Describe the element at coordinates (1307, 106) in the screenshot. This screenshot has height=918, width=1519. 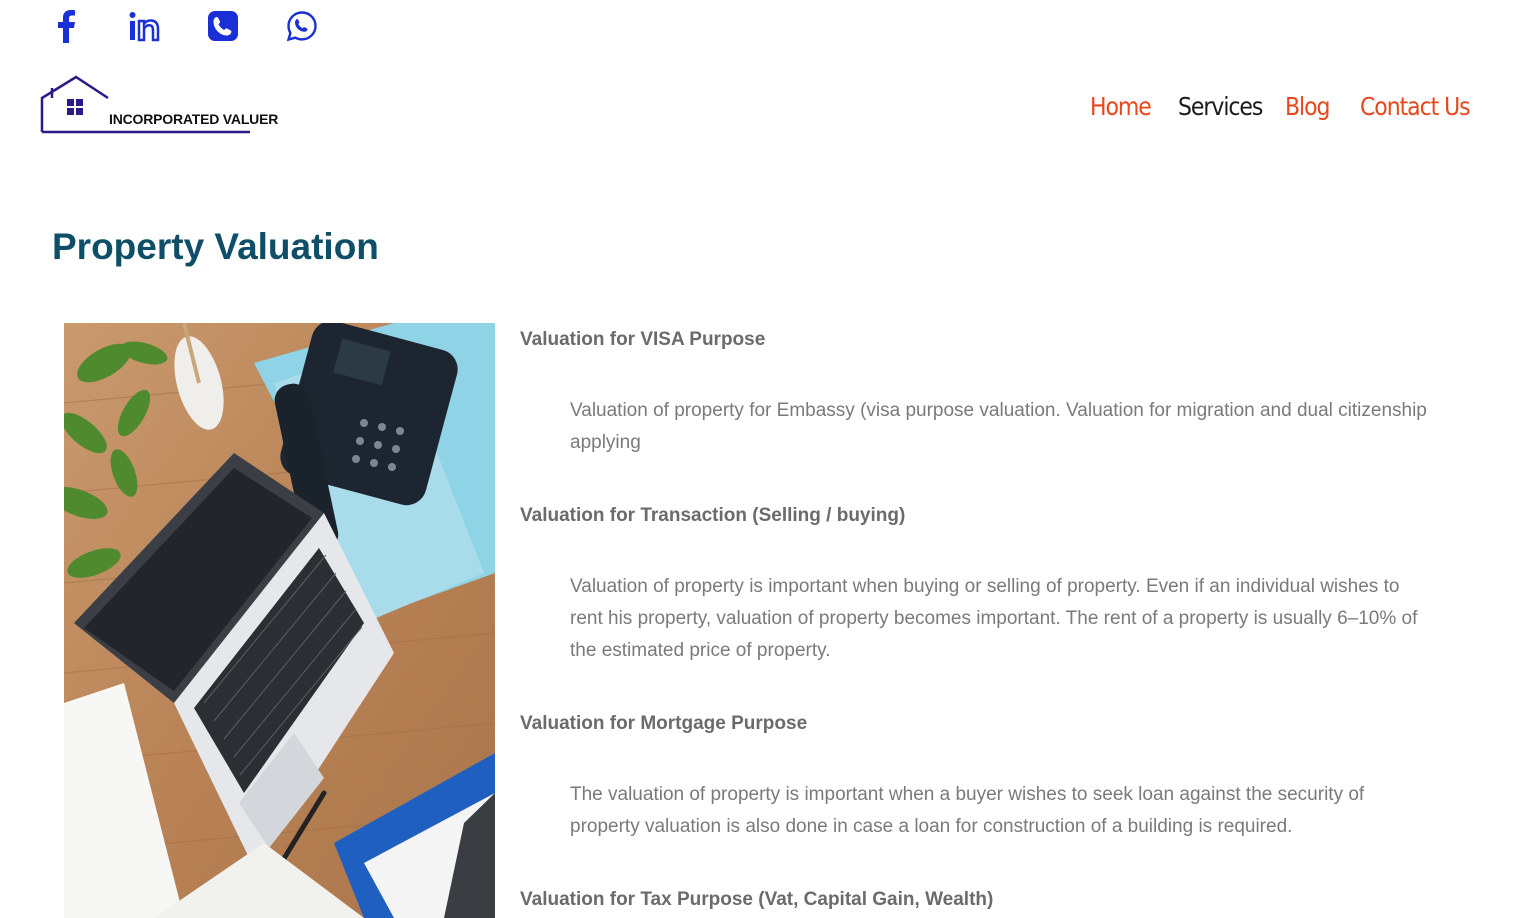
I see `nav-blog: Blog` at that location.